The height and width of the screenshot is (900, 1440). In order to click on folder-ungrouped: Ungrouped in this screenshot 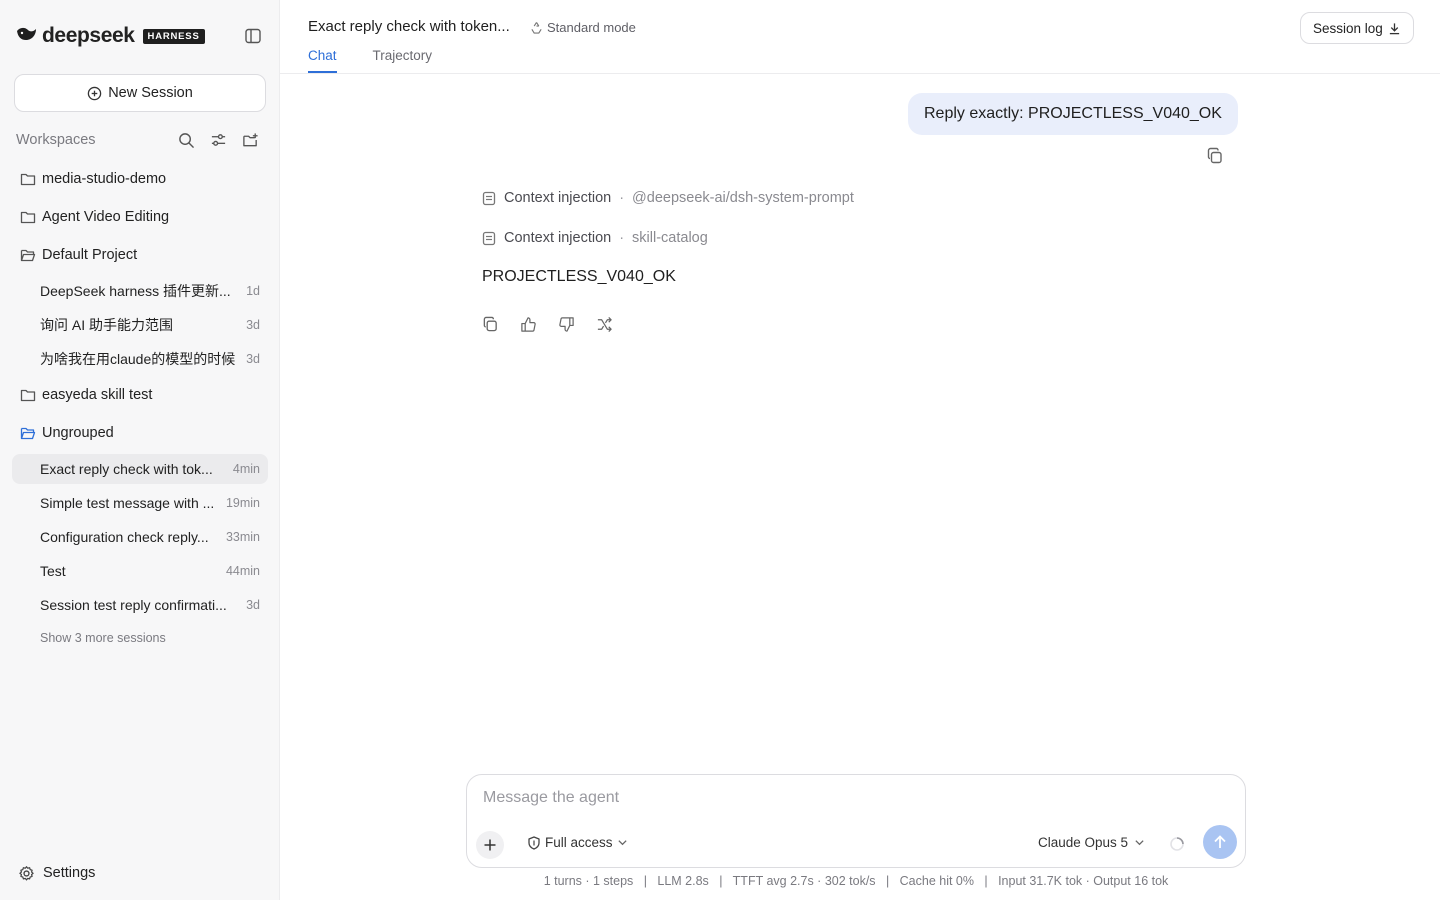, I will do `click(140, 433)`.